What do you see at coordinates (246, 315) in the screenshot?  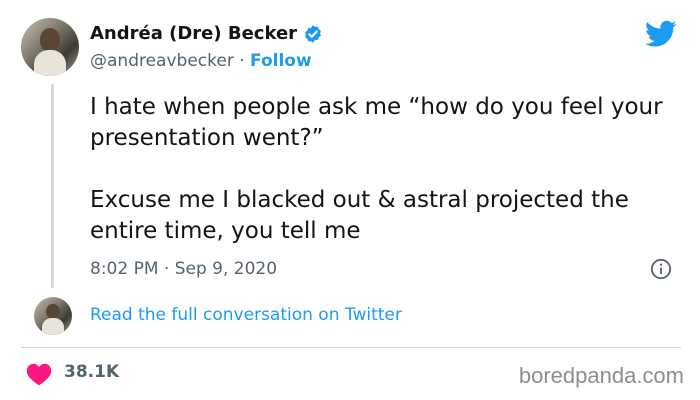 I see `read-conversation-link: Read the full conversation on Twitter` at bounding box center [246, 315].